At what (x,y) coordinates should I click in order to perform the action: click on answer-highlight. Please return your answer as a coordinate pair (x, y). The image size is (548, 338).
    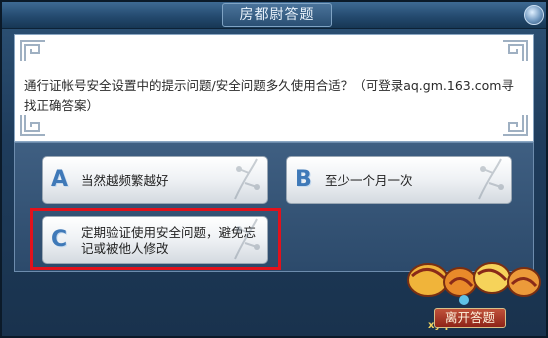
    Looking at the image, I should click on (155, 239).